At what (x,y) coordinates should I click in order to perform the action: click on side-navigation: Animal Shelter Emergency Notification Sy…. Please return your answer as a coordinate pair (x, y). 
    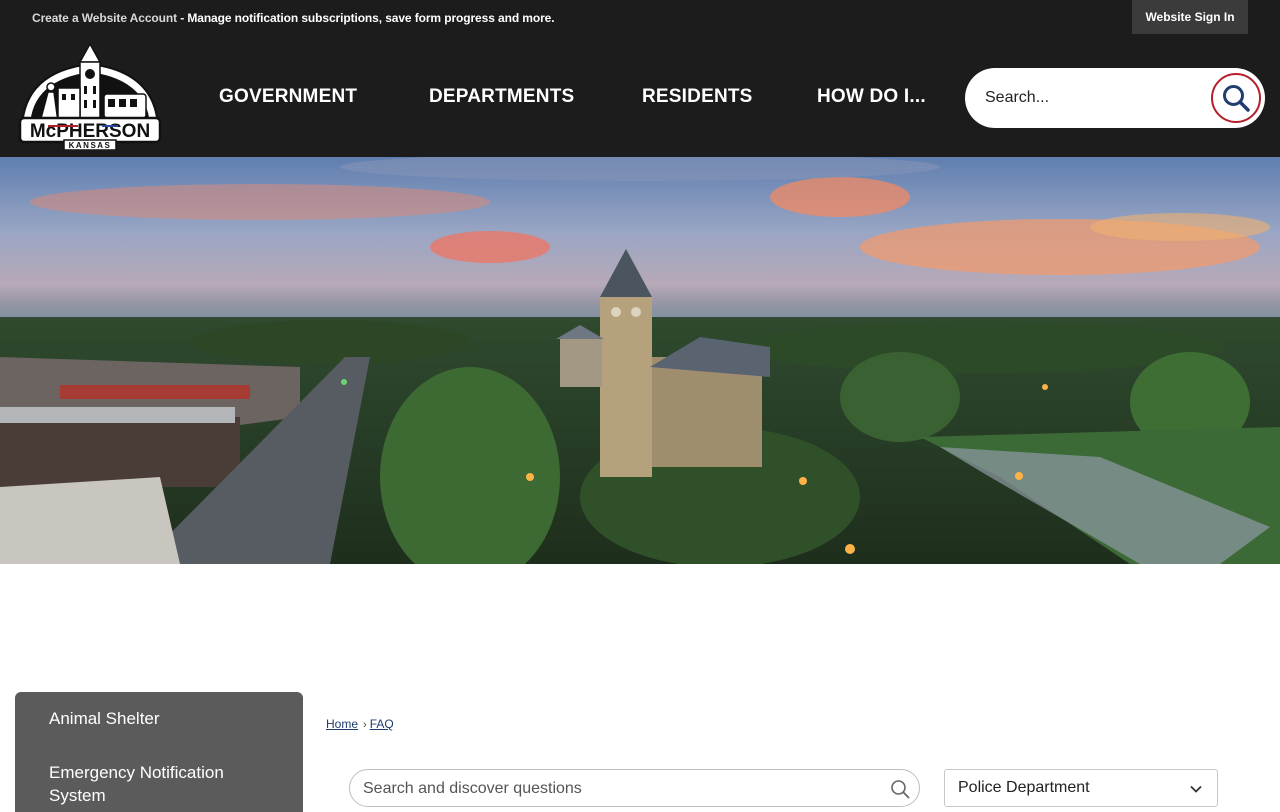
    Looking at the image, I should click on (159, 752).